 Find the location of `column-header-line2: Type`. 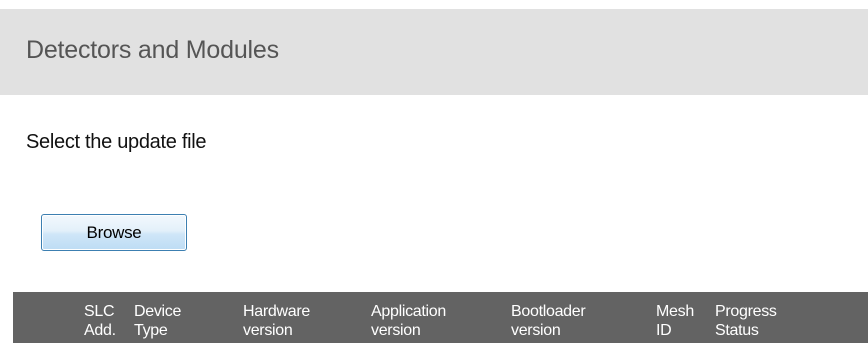

column-header-line2: Type is located at coordinates (151, 330).